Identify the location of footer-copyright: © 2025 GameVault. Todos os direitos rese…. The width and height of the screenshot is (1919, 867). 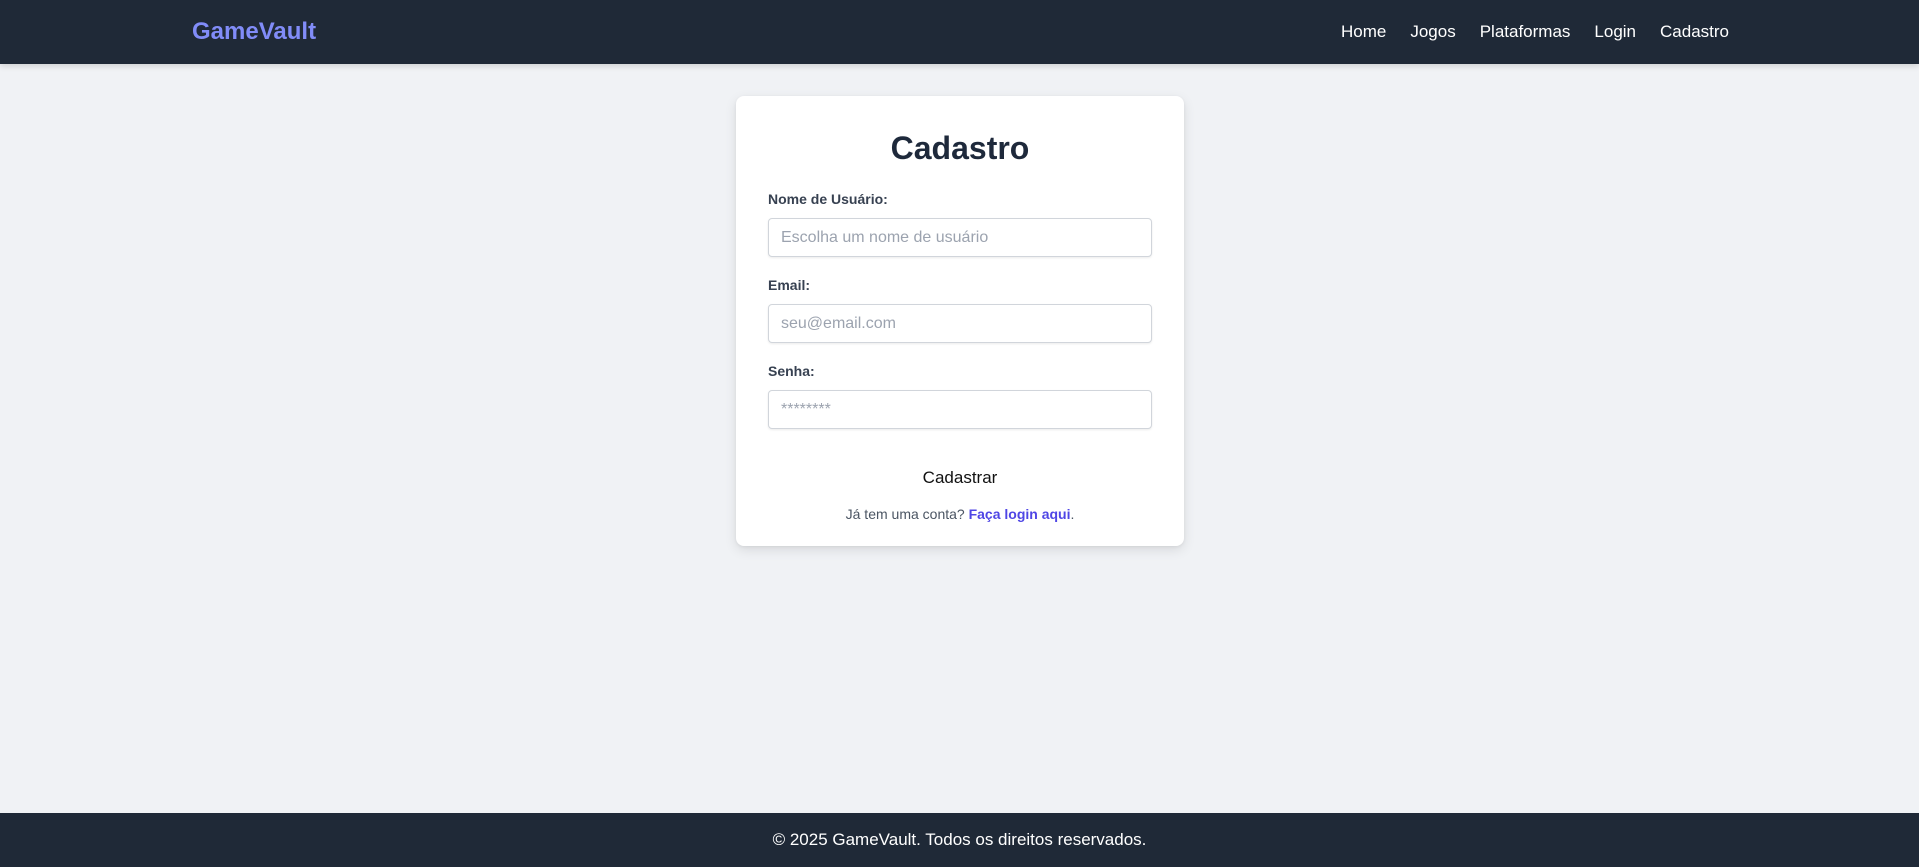
(959, 839).